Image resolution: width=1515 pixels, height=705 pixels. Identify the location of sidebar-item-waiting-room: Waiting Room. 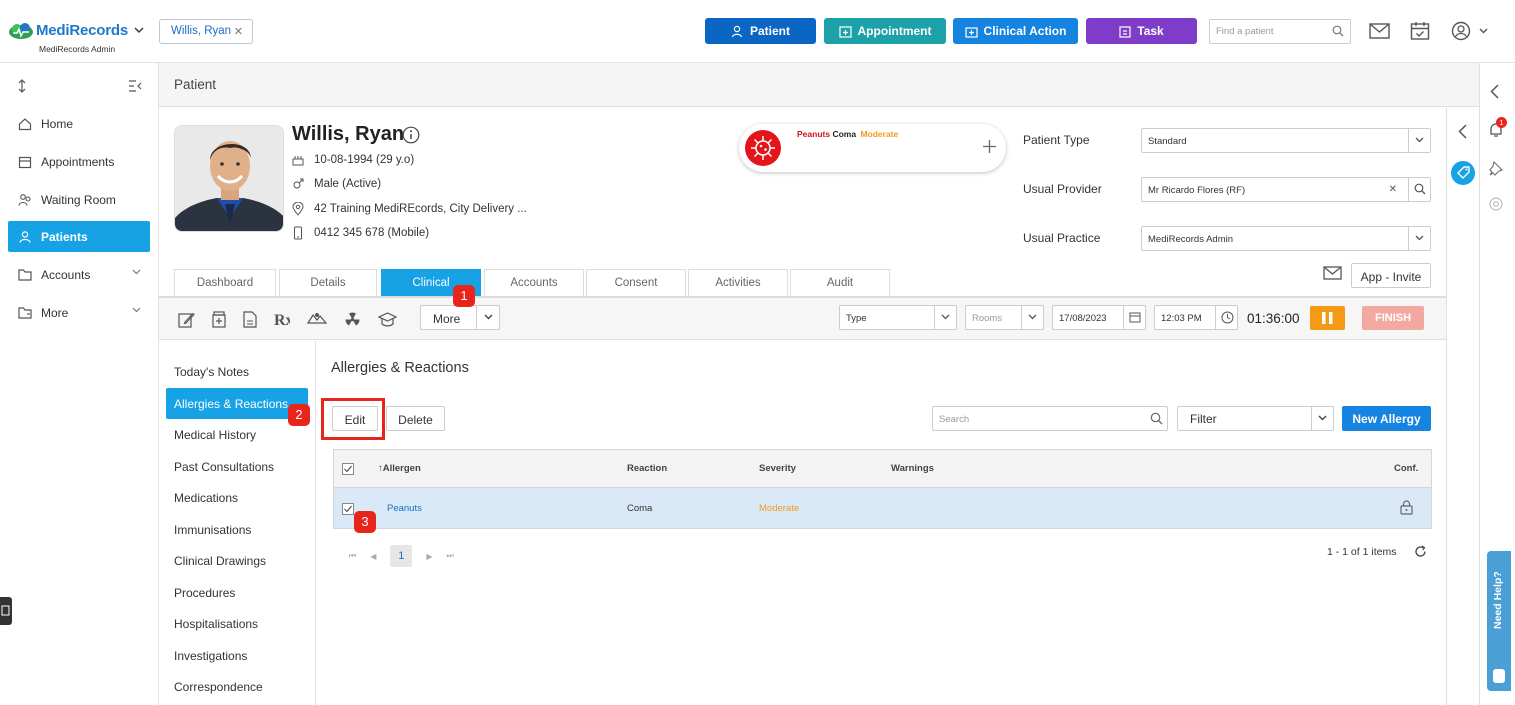
(79, 199).